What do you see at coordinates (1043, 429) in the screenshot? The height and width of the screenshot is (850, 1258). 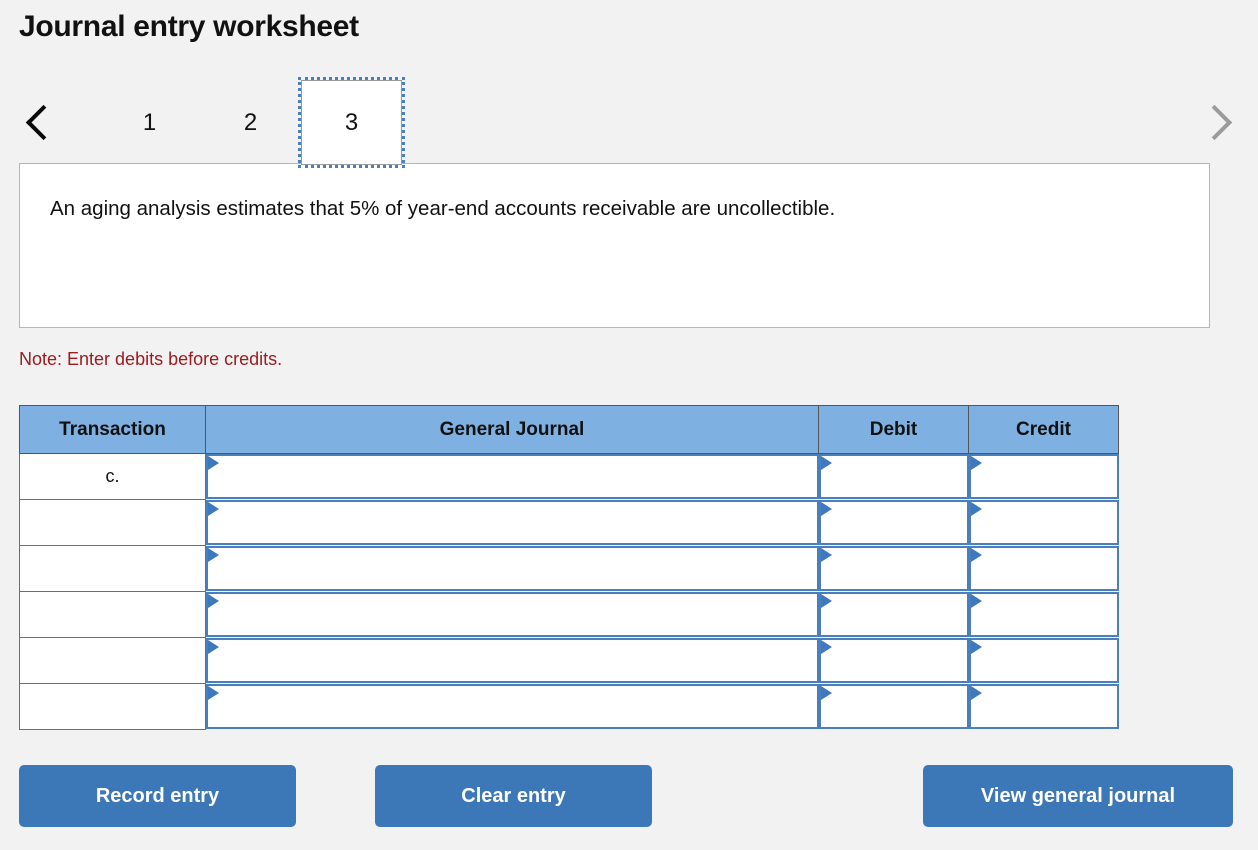 I see `column-header-credit: Credit` at bounding box center [1043, 429].